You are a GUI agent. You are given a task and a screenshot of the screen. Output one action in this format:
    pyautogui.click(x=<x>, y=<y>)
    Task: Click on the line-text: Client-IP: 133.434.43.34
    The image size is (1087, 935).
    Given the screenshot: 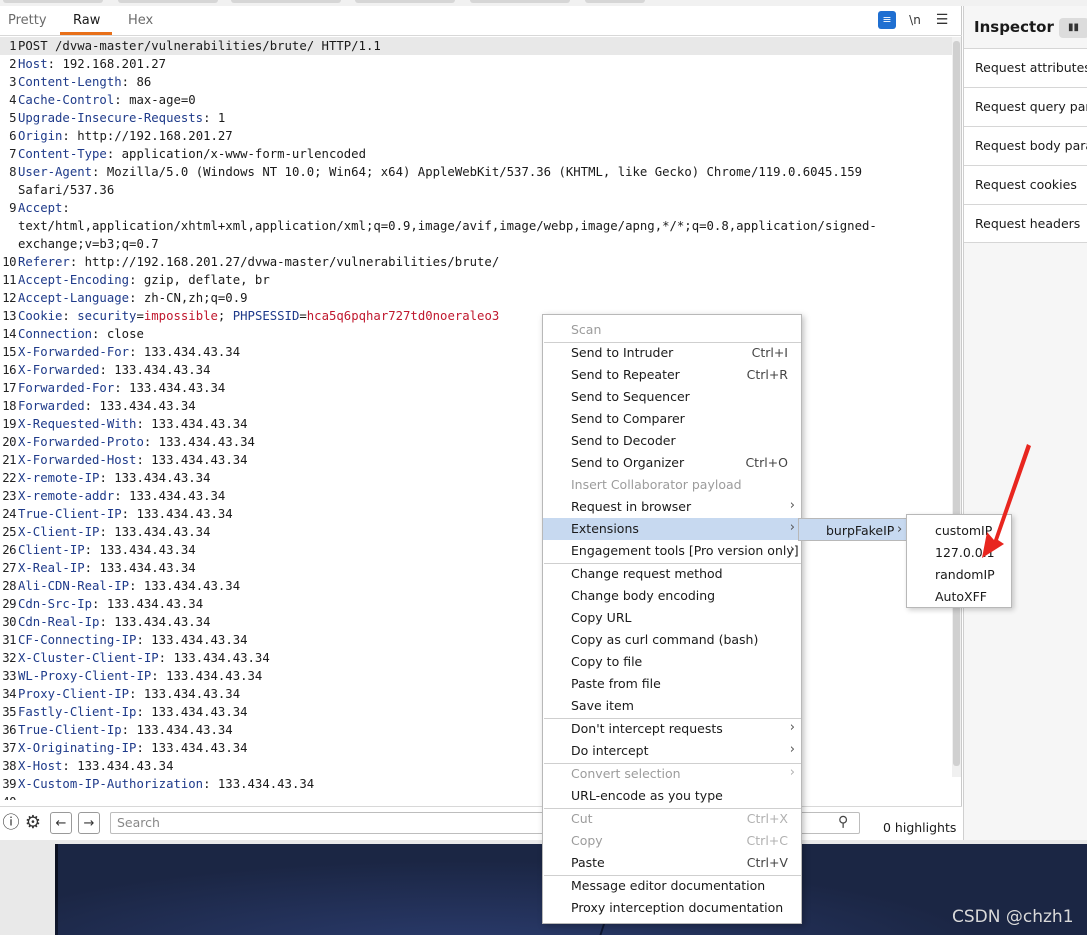 What is the action you would take?
    pyautogui.click(x=107, y=550)
    